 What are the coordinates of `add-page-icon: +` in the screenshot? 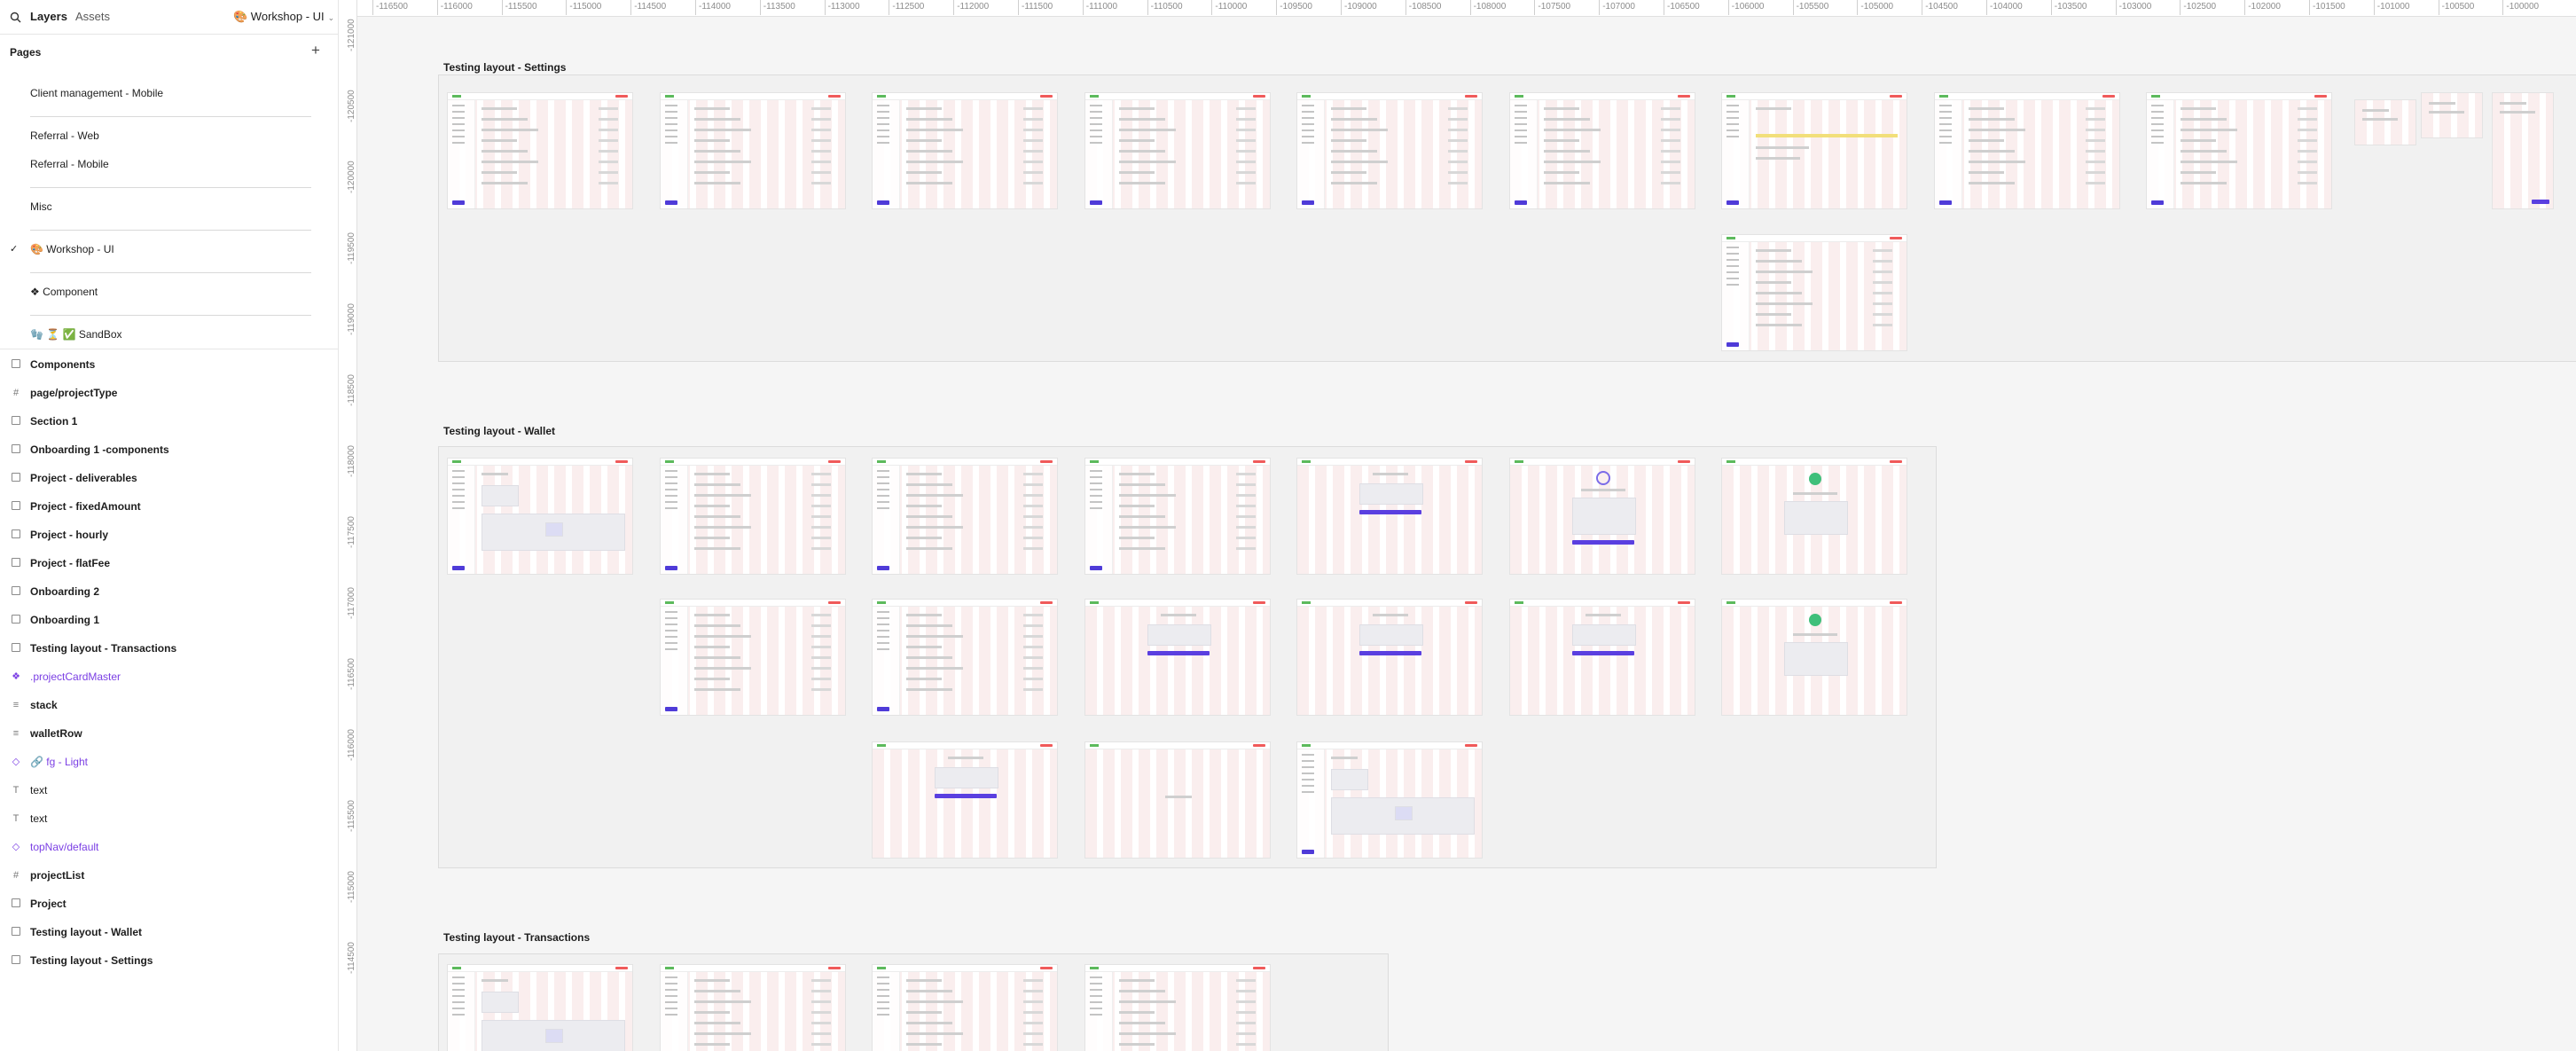 It's located at (315, 50).